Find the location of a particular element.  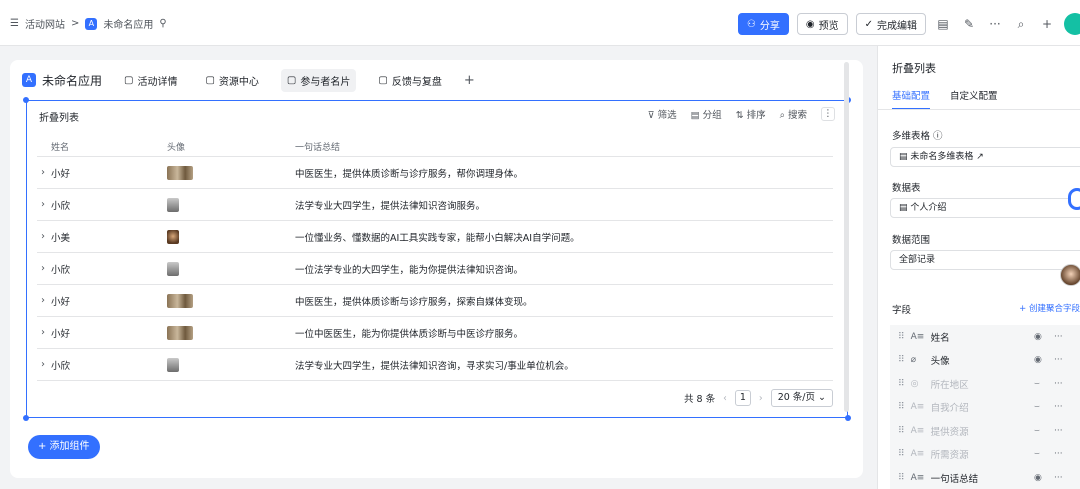

filter-button: ⊽ 筛选 is located at coordinates (662, 114).